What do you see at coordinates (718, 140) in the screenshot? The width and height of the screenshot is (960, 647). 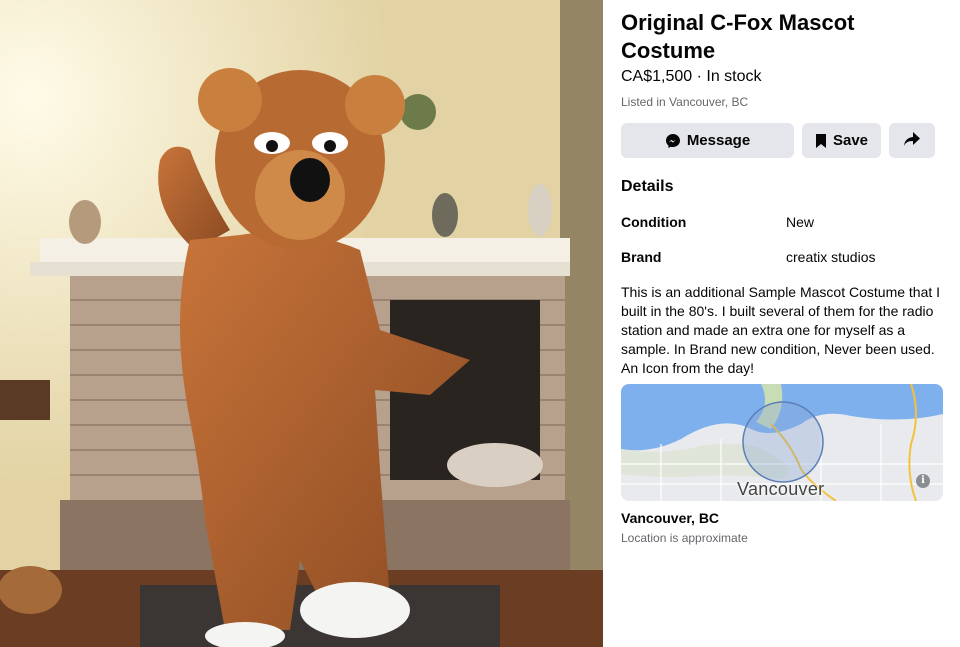 I see `message-label: Message` at bounding box center [718, 140].